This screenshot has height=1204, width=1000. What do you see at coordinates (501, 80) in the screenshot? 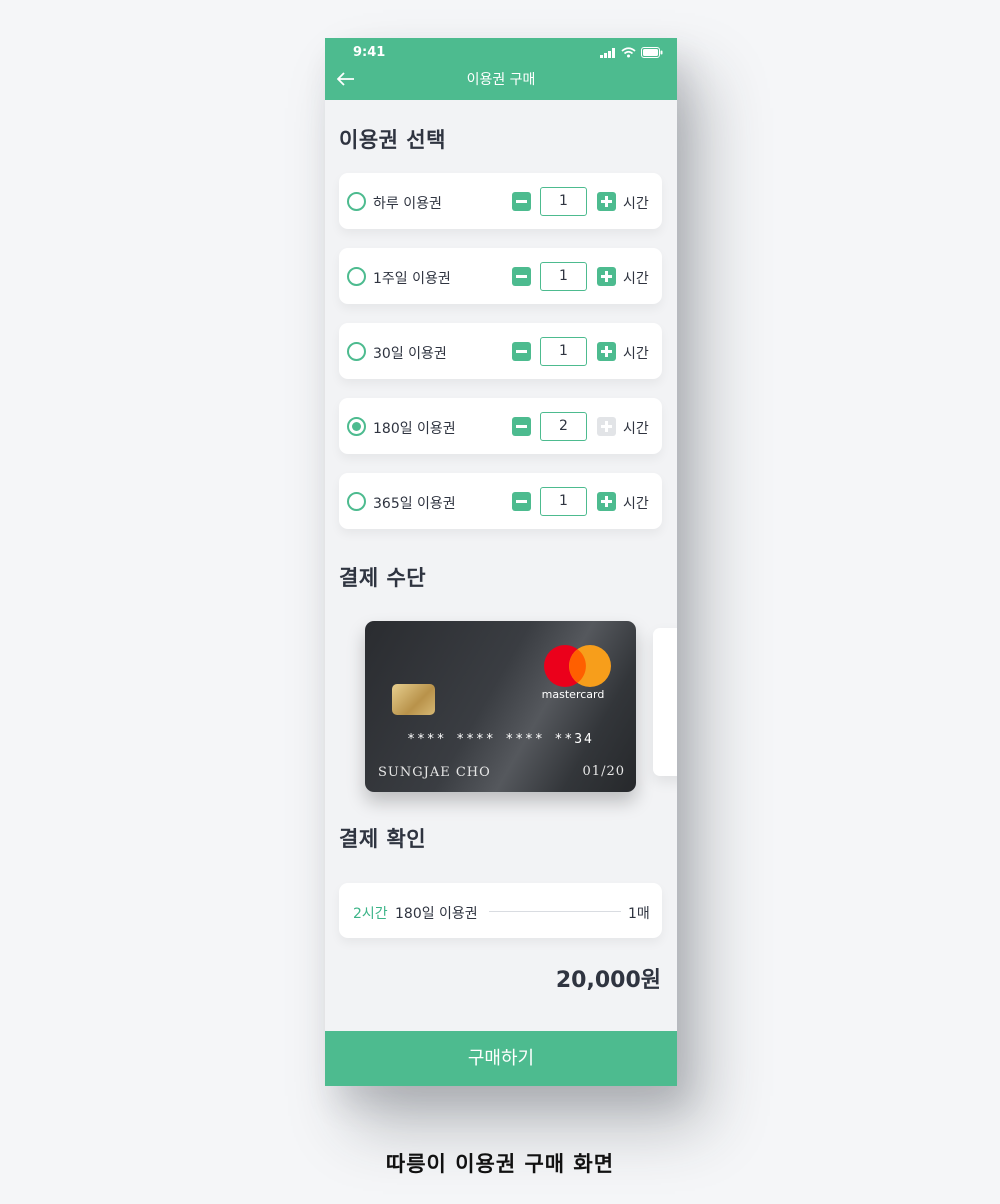
I see `page-title: 이용권 구매` at bounding box center [501, 80].